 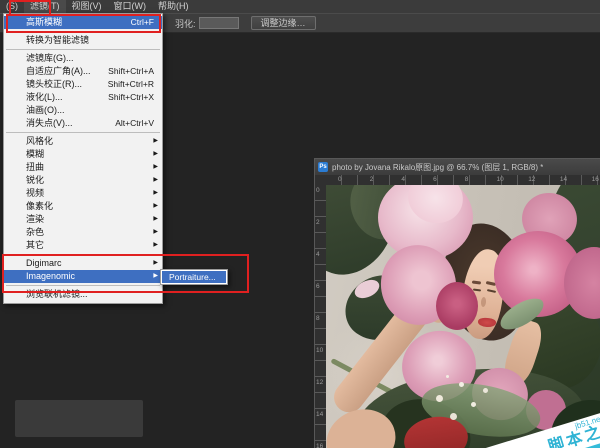 What do you see at coordinates (35, 180) in the screenshot?
I see `filter-menu-item-label: 锐化` at bounding box center [35, 180].